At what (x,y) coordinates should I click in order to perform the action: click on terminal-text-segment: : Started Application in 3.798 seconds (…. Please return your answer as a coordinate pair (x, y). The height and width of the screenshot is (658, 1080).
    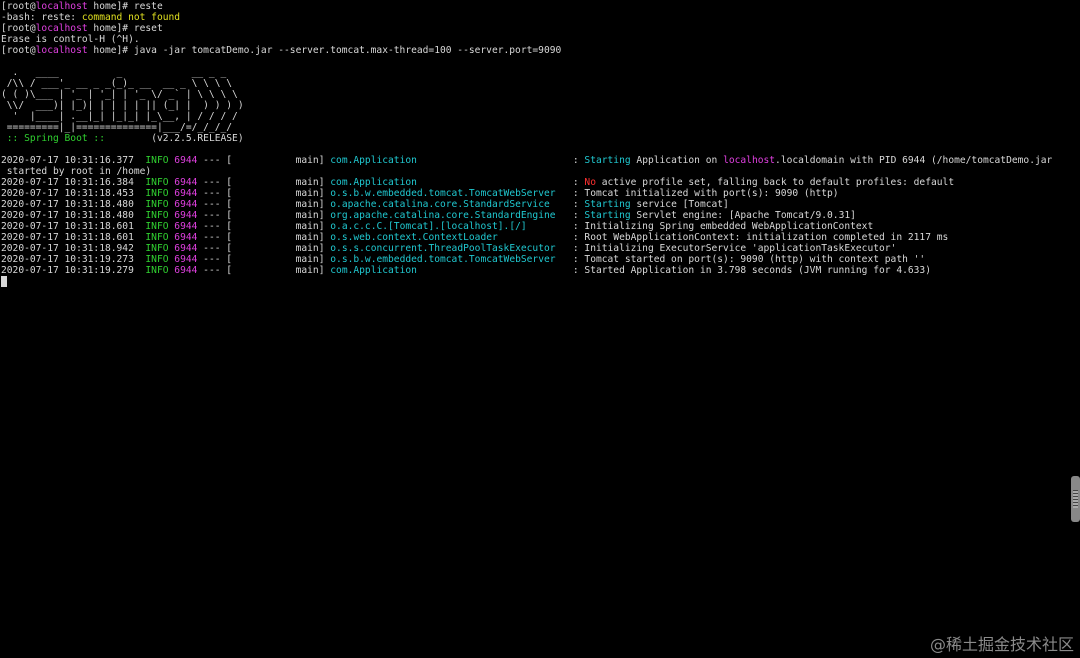
    Looking at the image, I should click on (749, 270).